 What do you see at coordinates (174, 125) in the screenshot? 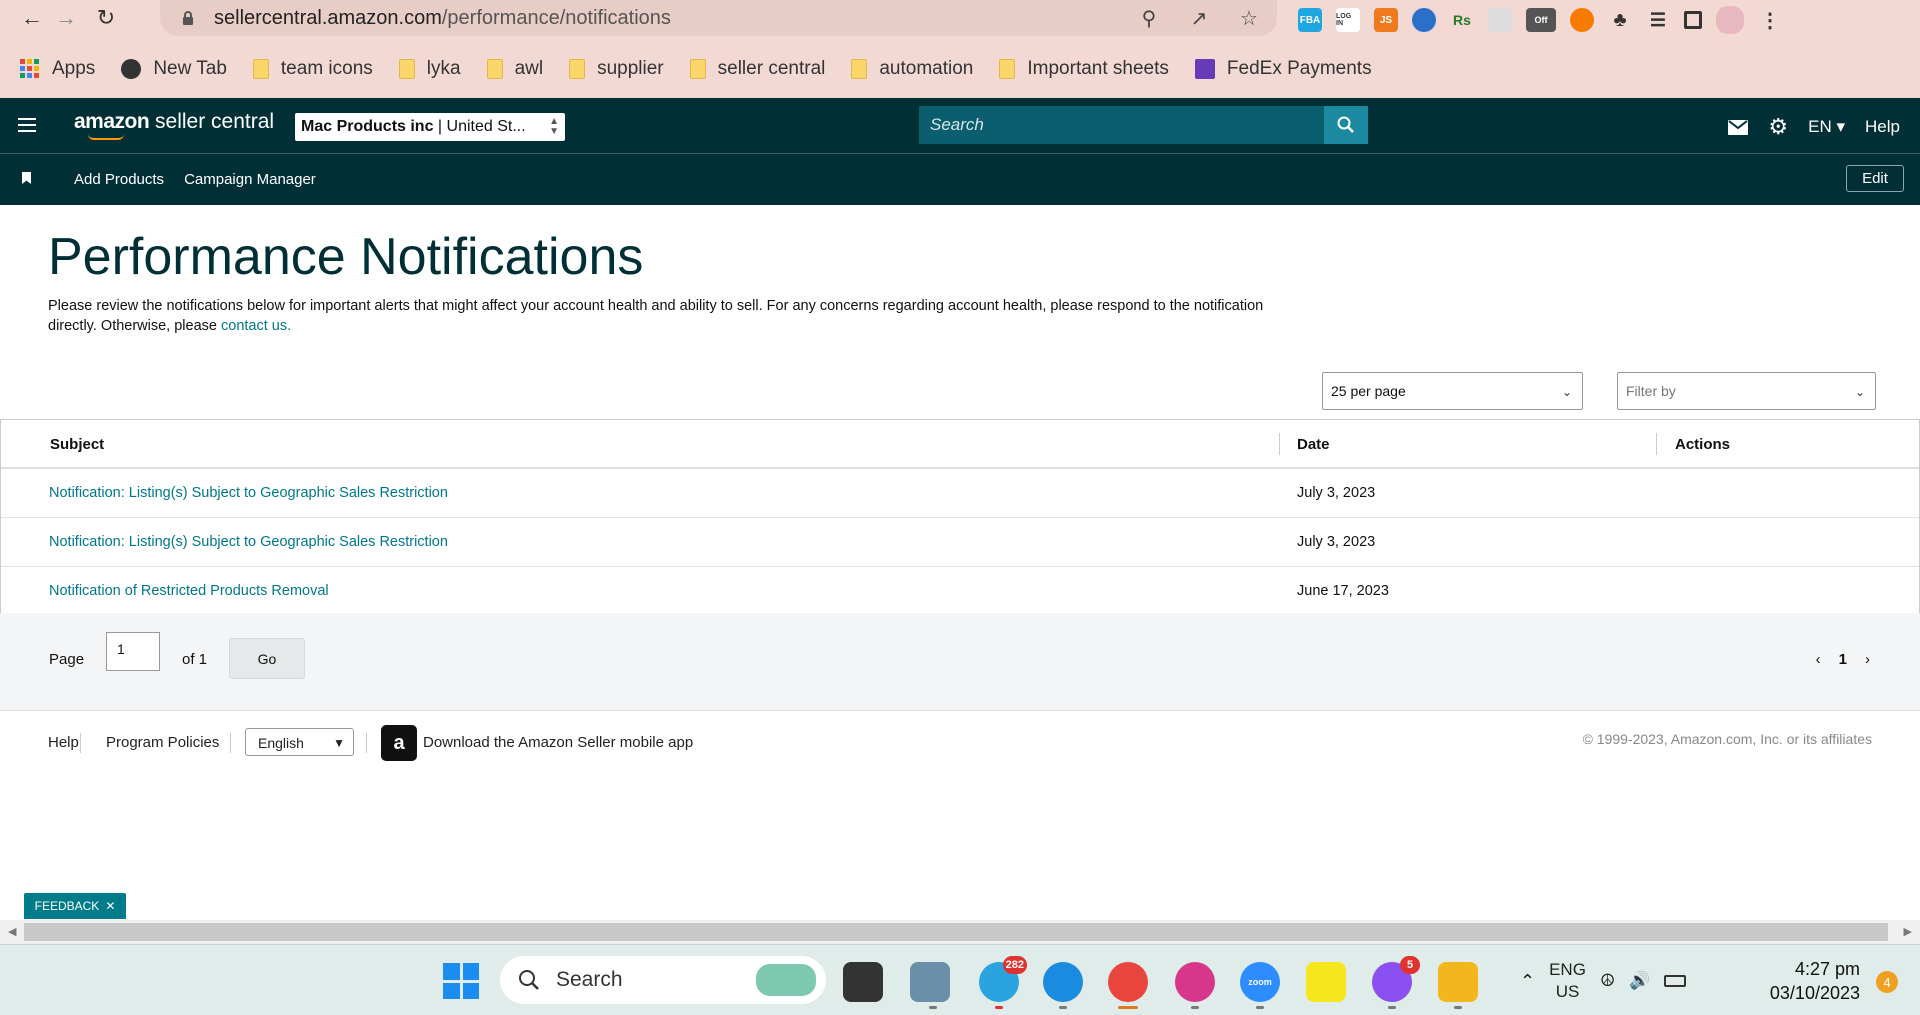
I see `seller-central-logo: amazon seller central` at bounding box center [174, 125].